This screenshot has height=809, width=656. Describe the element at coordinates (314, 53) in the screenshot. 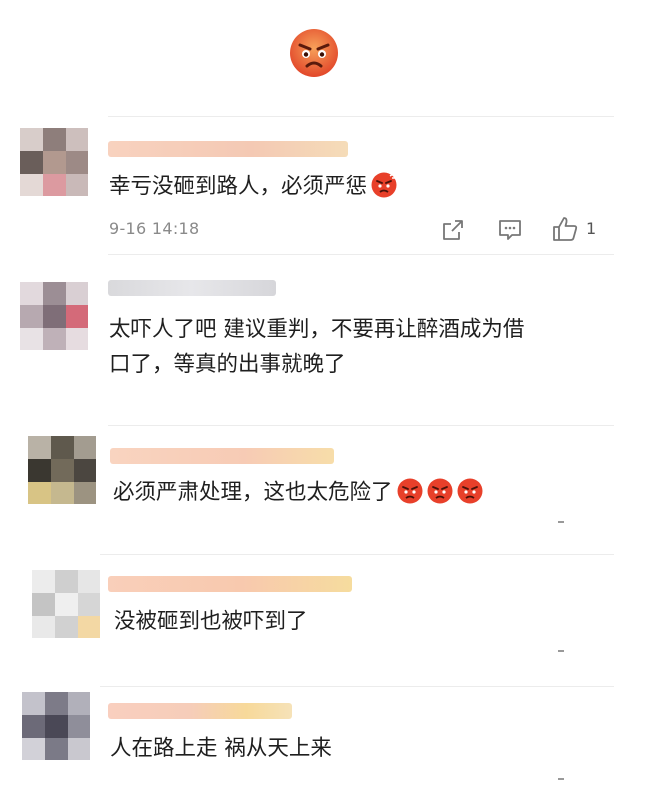

I see `angry-emoji-icon` at that location.